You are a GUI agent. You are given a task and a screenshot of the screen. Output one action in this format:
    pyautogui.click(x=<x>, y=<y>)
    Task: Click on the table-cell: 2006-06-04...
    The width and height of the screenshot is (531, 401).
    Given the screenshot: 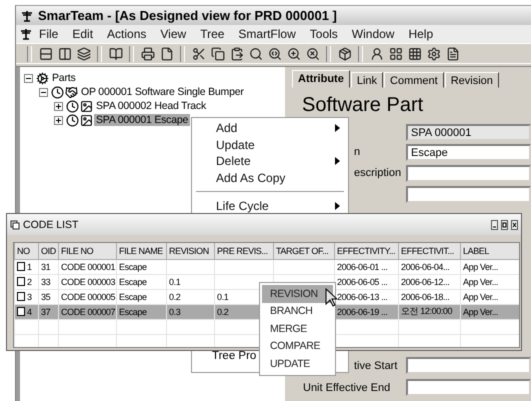 What is the action you would take?
    pyautogui.click(x=425, y=267)
    